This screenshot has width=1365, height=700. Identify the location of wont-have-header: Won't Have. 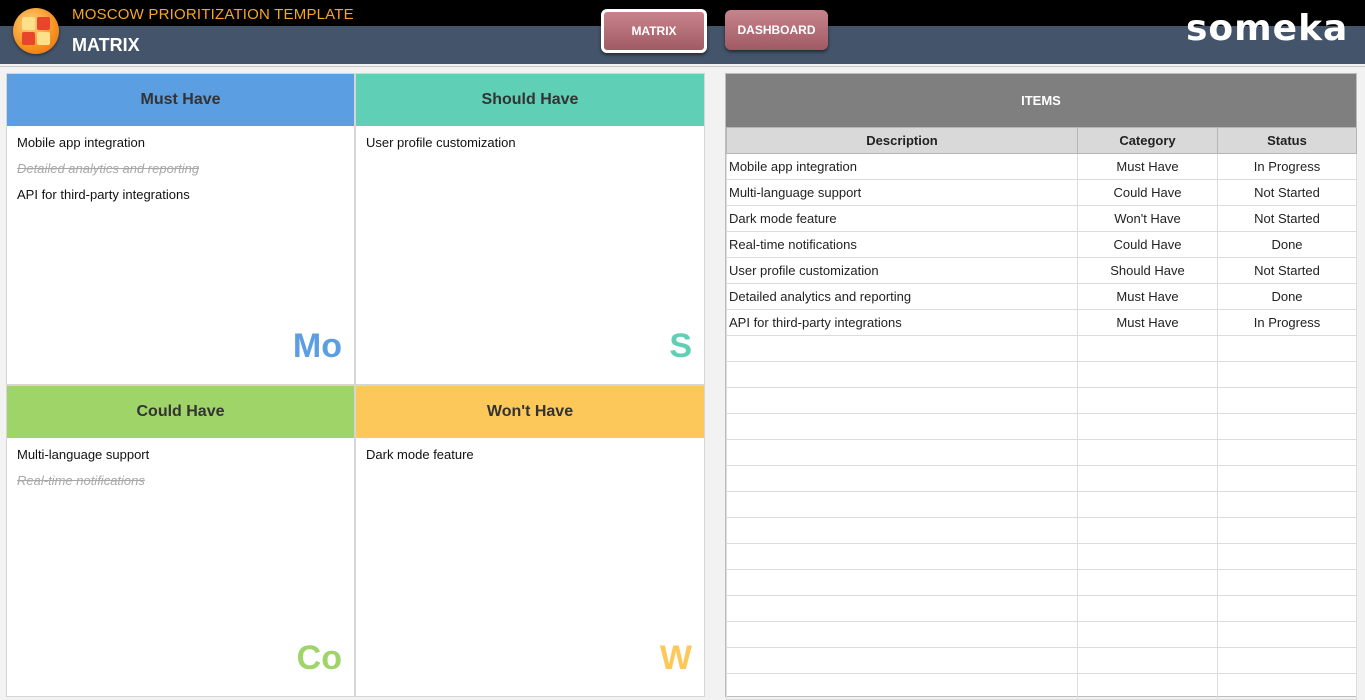
(530, 412).